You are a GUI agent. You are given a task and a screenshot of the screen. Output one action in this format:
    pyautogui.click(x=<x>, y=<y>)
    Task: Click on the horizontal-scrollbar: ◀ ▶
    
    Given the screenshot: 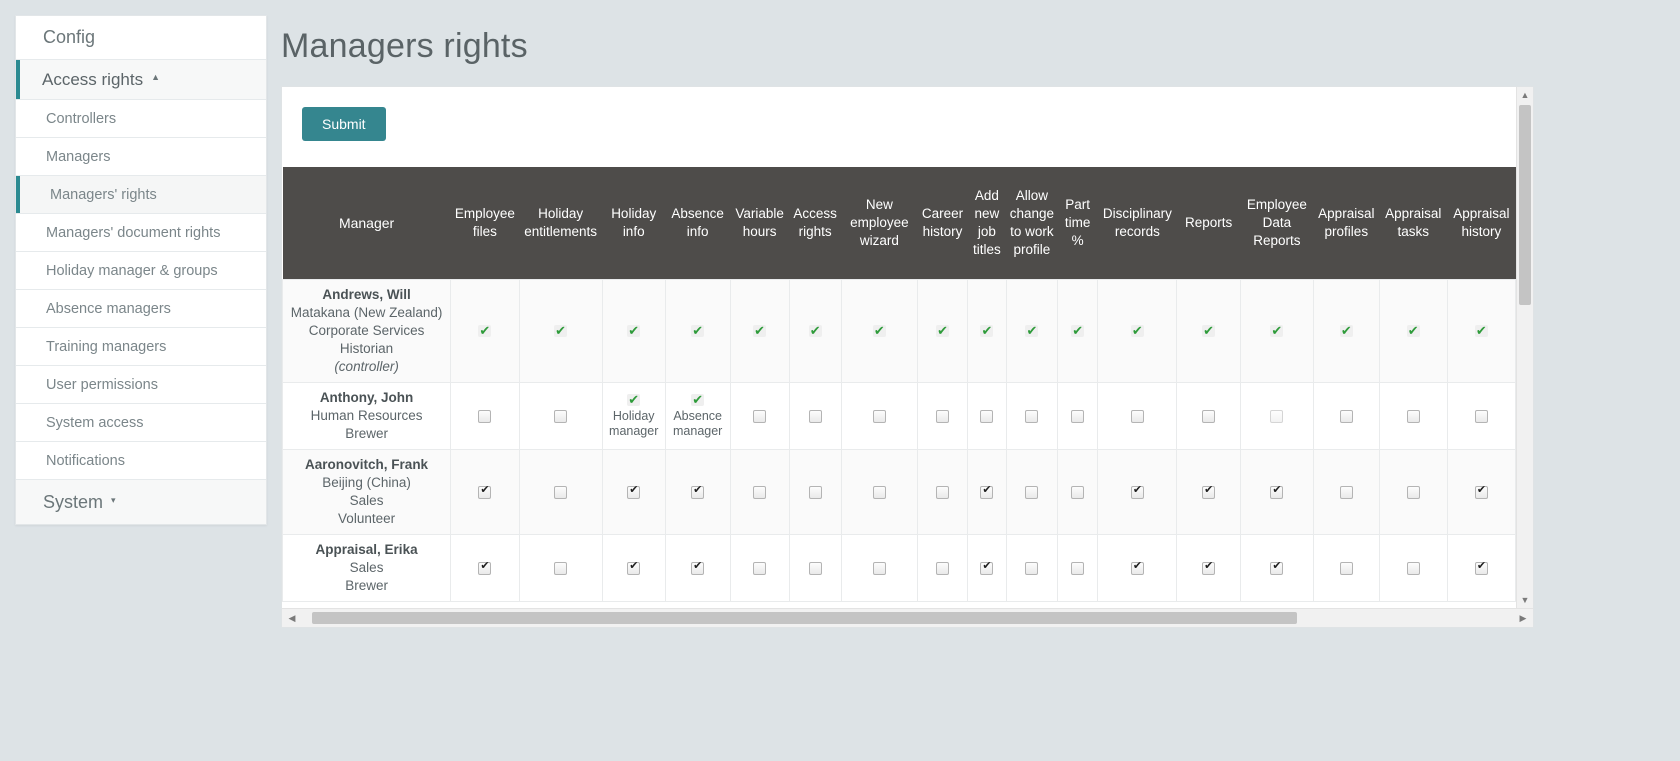 What is the action you would take?
    pyautogui.click(x=907, y=617)
    